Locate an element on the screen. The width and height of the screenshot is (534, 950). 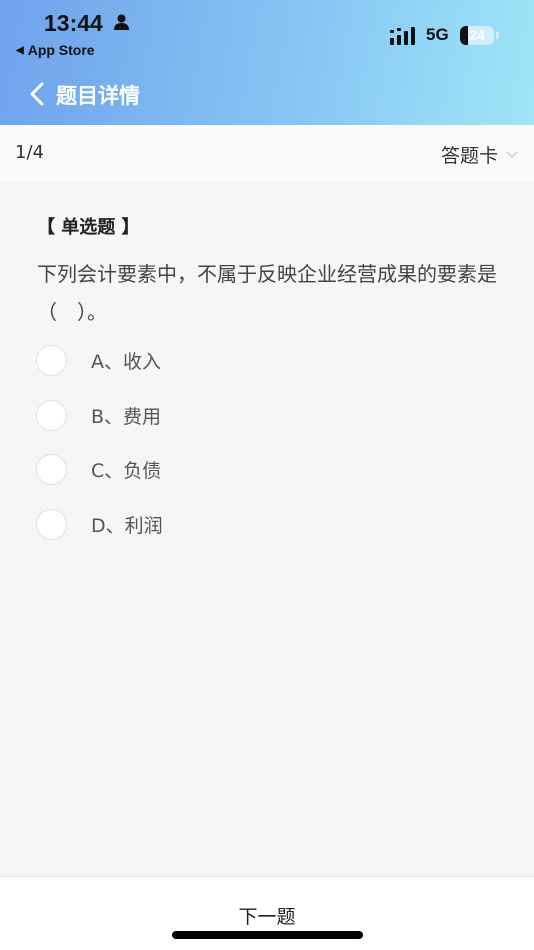
question-text: 下列会计要素中，不属于反映企业经营成果的要素是（ ）。 is located at coordinates (267, 293).